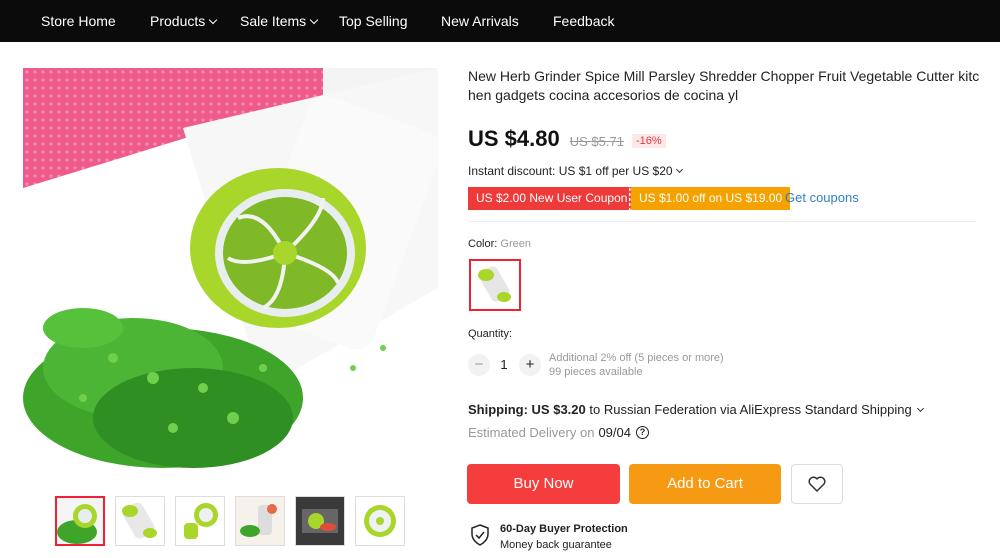  I want to click on nav-label: Feedback, so click(584, 21).